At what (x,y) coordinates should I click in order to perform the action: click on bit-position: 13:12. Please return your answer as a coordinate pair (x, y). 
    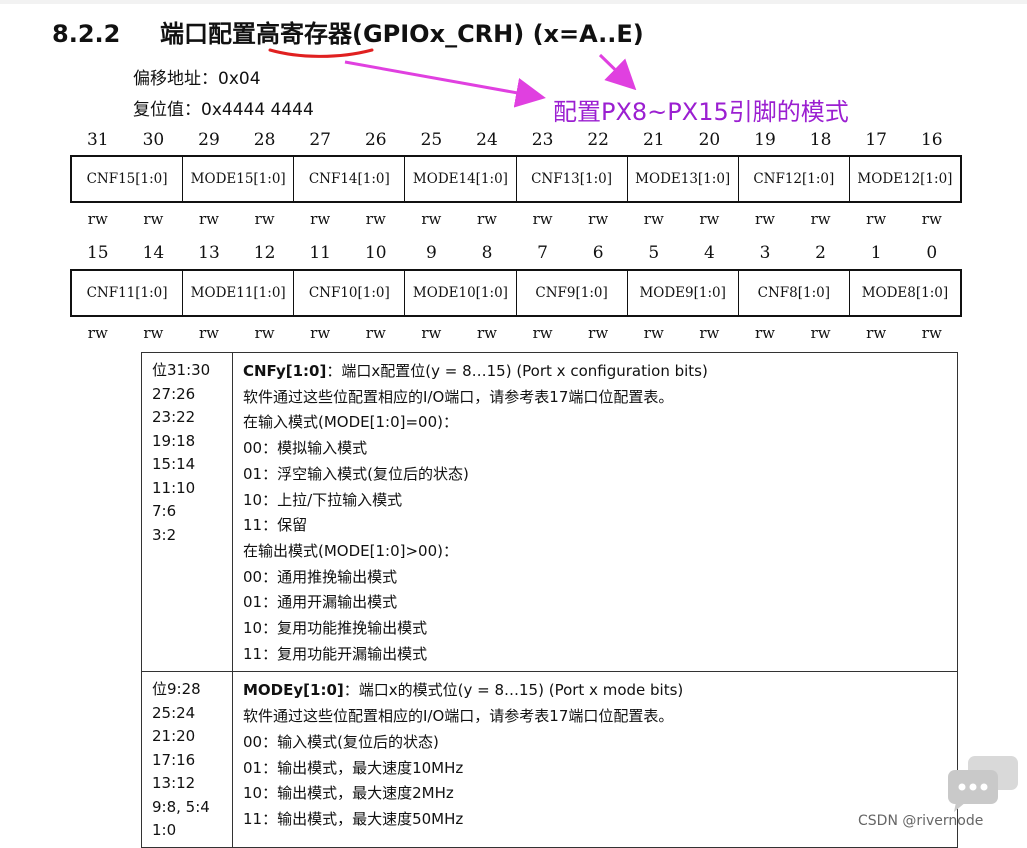
    Looking at the image, I should click on (174, 783).